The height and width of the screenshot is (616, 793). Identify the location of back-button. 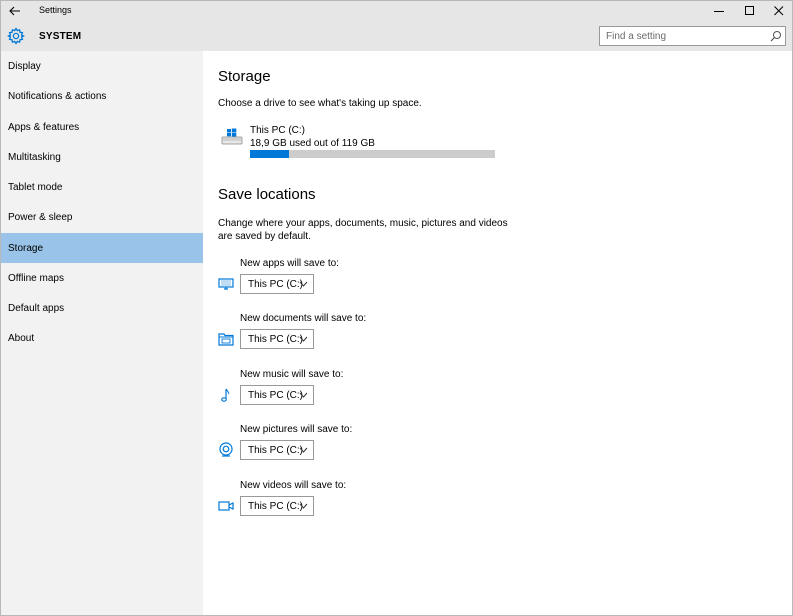
(15, 11).